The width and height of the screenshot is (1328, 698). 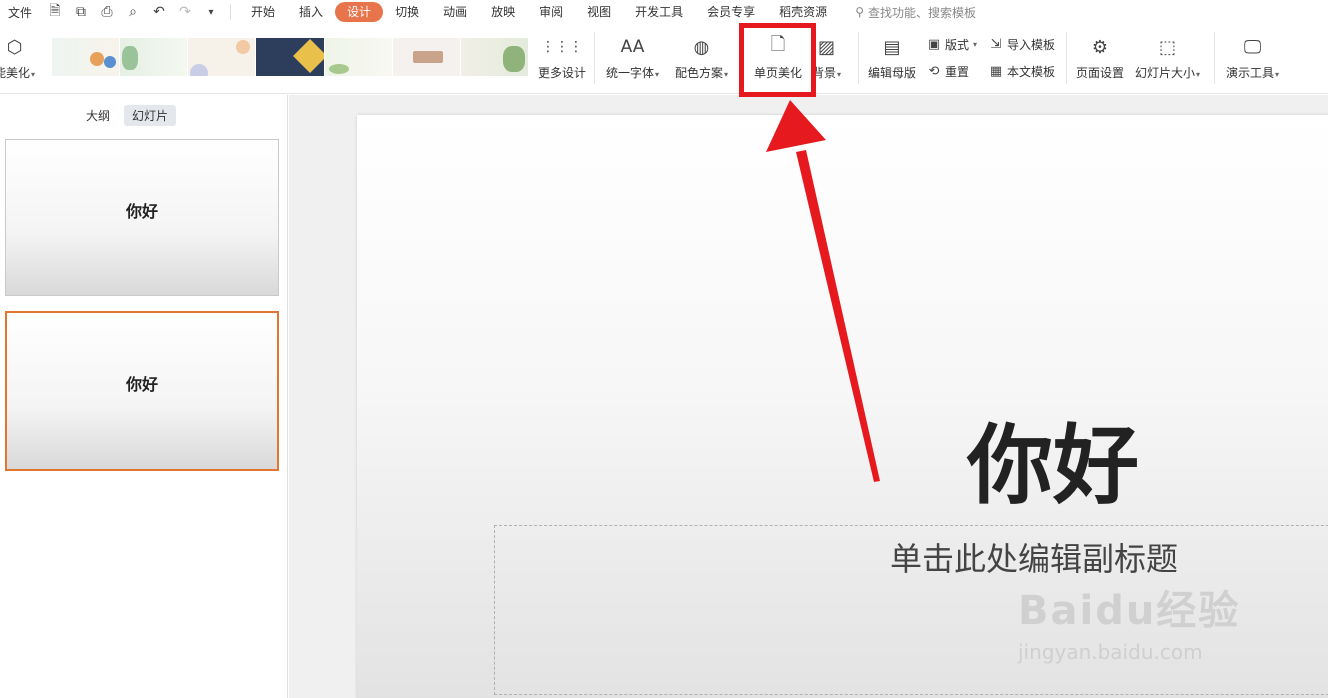 I want to click on background-button: ▨ 背景▾, so click(x=826, y=57).